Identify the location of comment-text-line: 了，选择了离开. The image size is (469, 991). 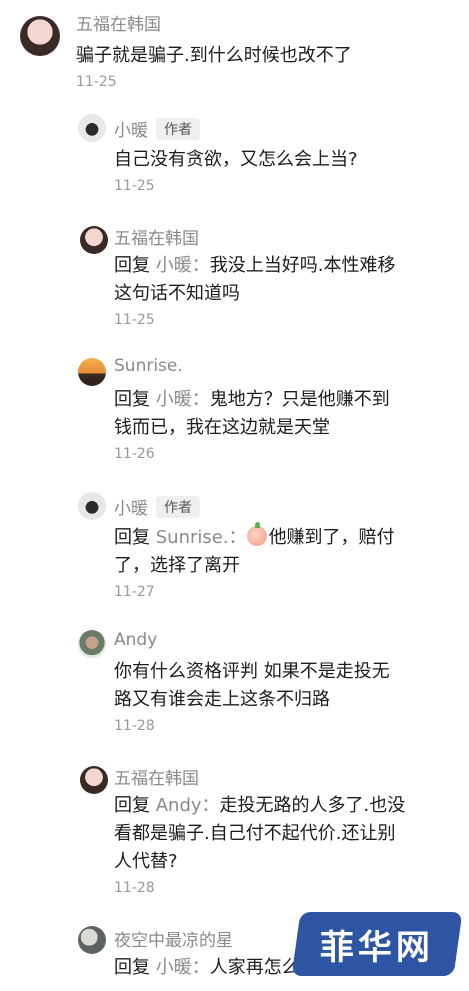
(177, 565).